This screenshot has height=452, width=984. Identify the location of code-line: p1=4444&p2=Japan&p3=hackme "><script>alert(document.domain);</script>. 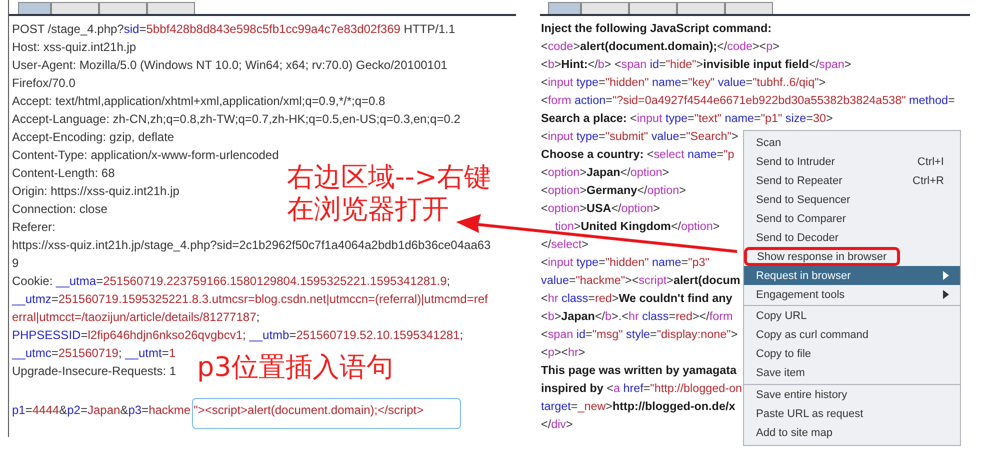
(236, 413).